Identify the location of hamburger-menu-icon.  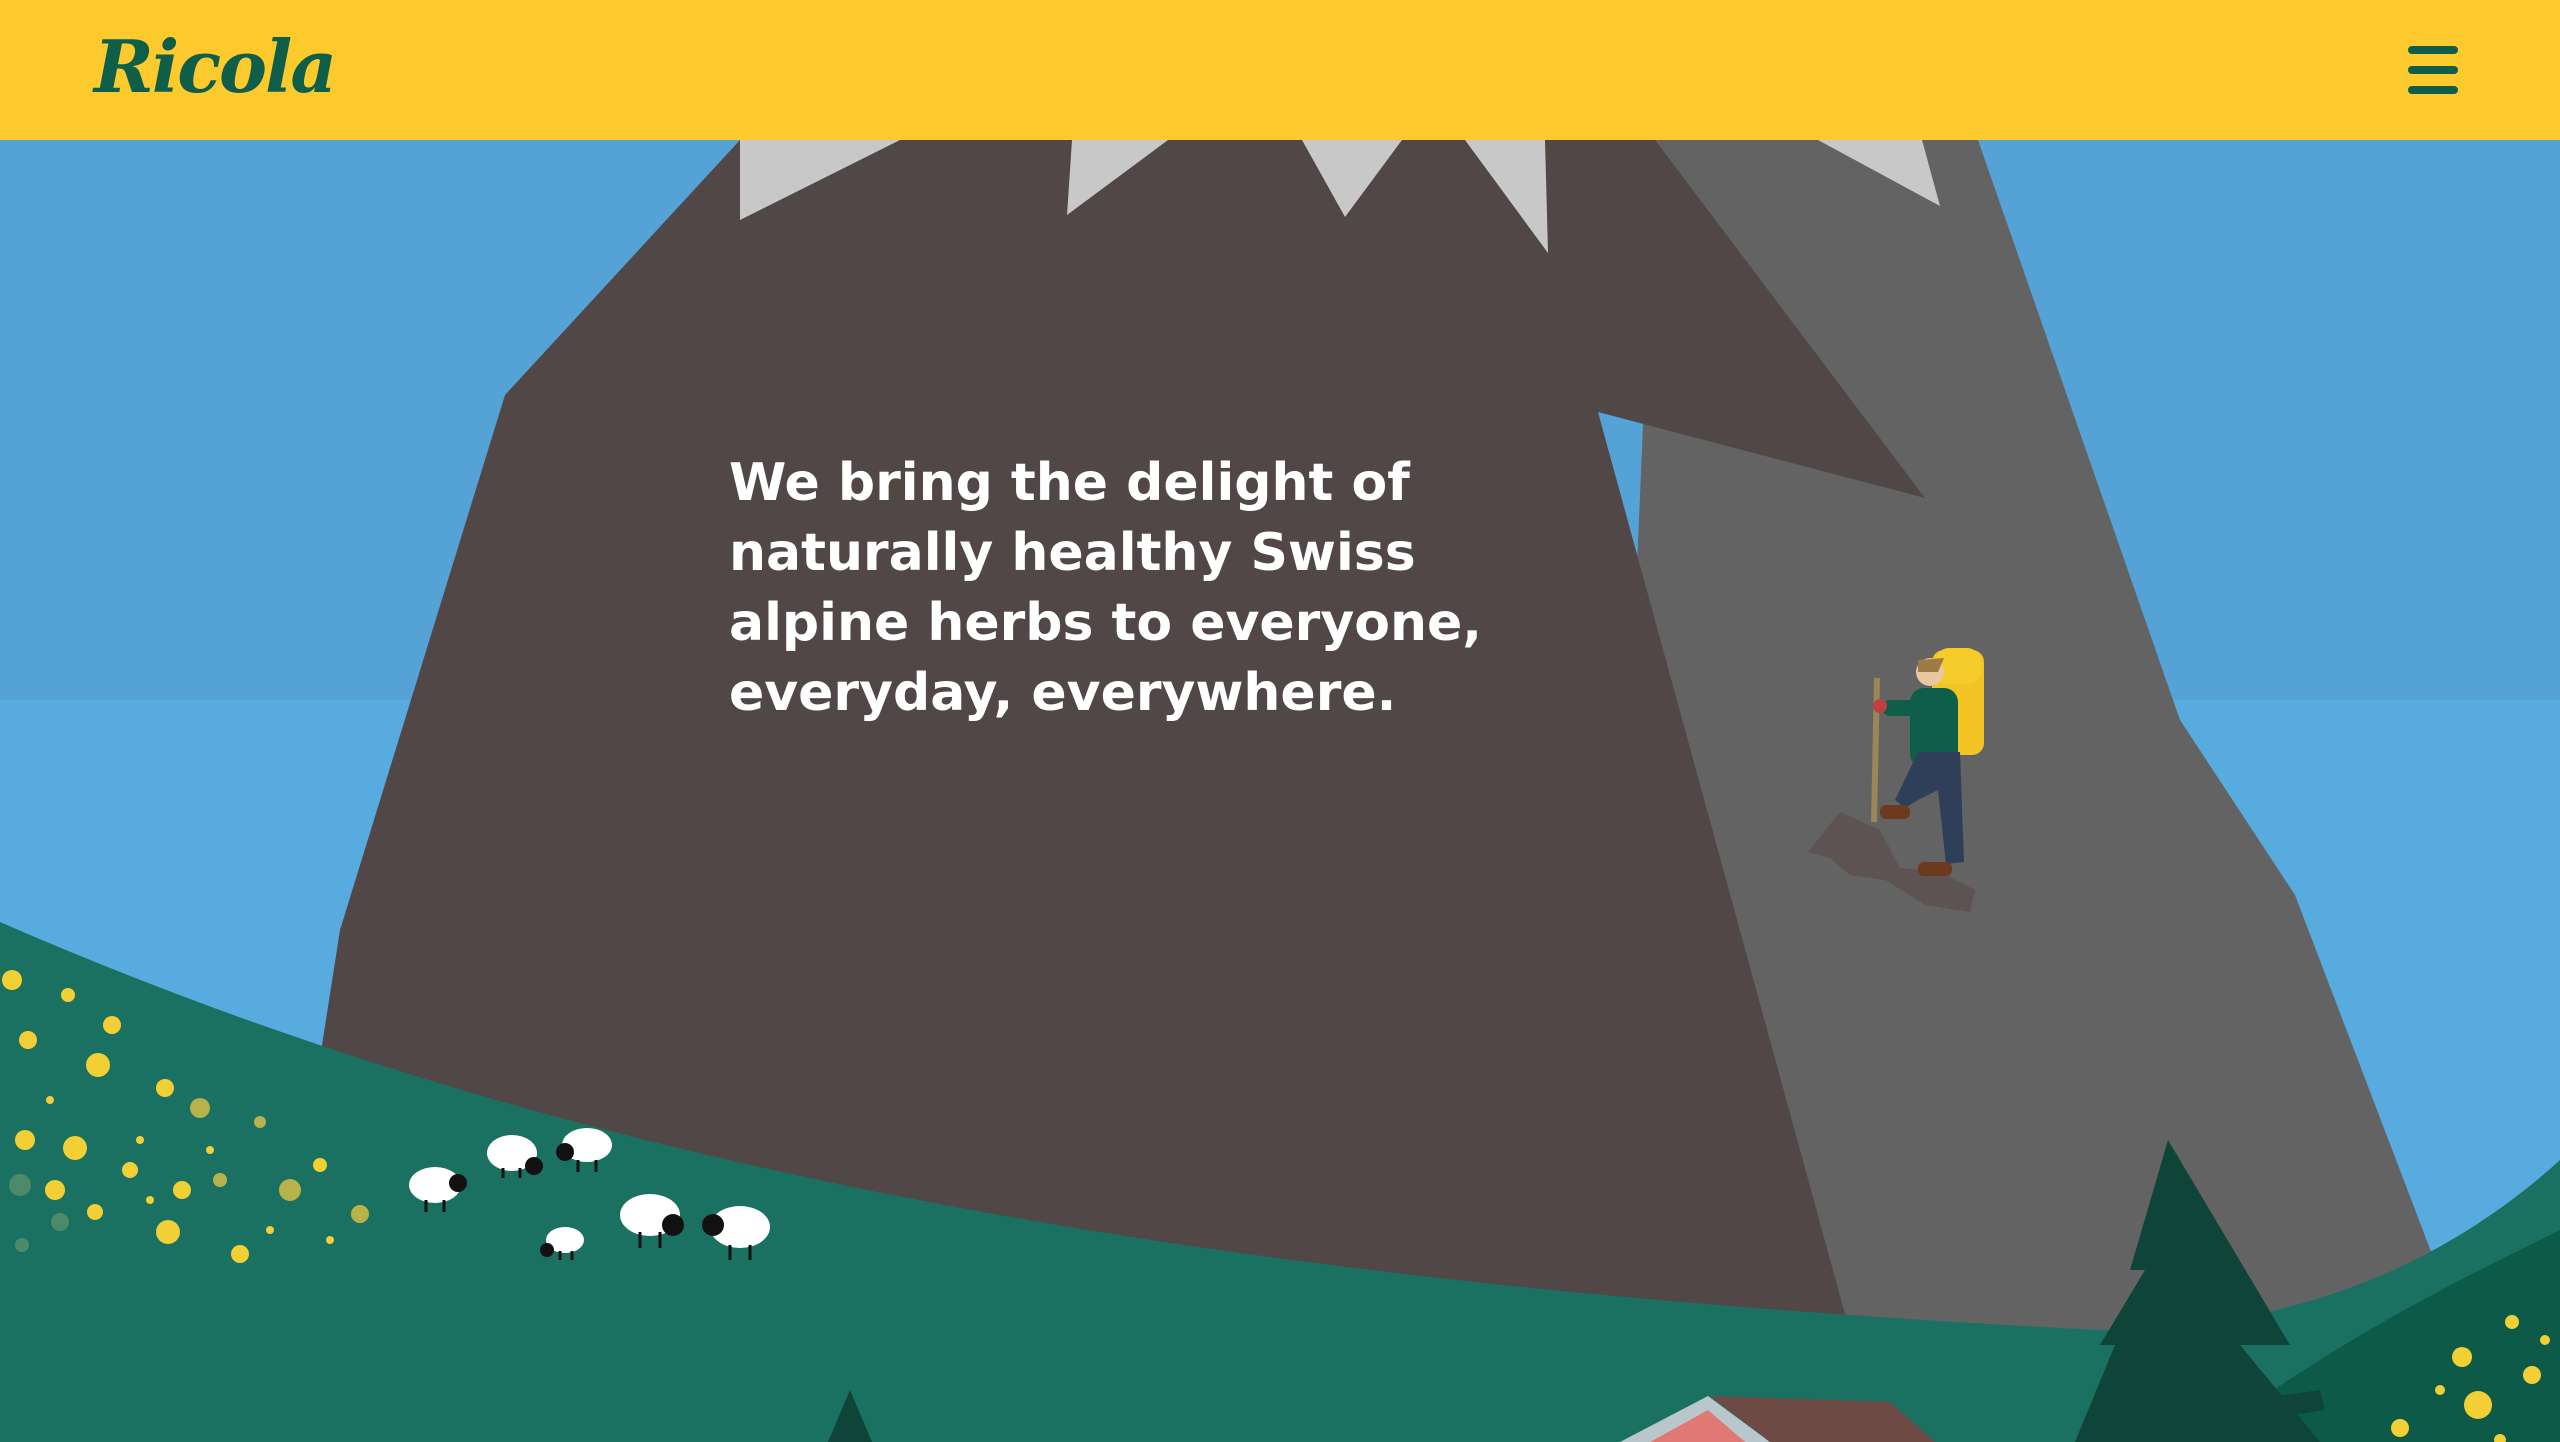
(2433, 70).